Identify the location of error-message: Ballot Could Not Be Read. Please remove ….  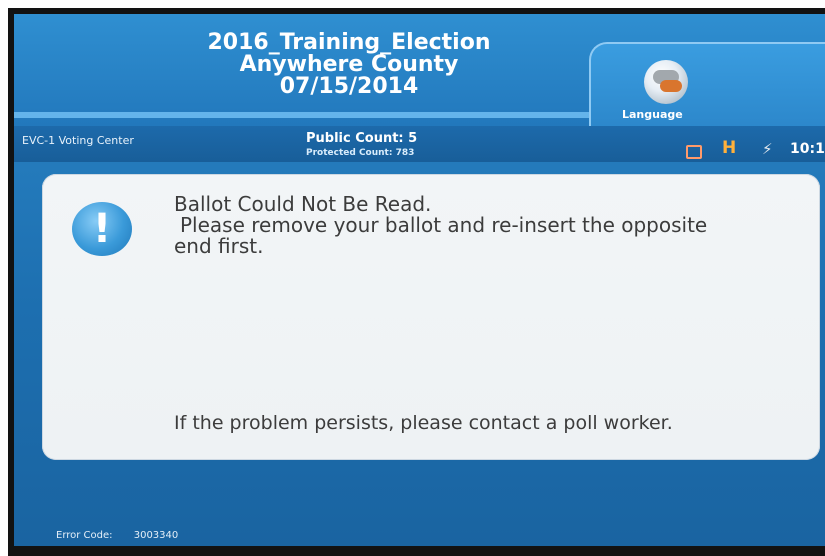
(484, 225).